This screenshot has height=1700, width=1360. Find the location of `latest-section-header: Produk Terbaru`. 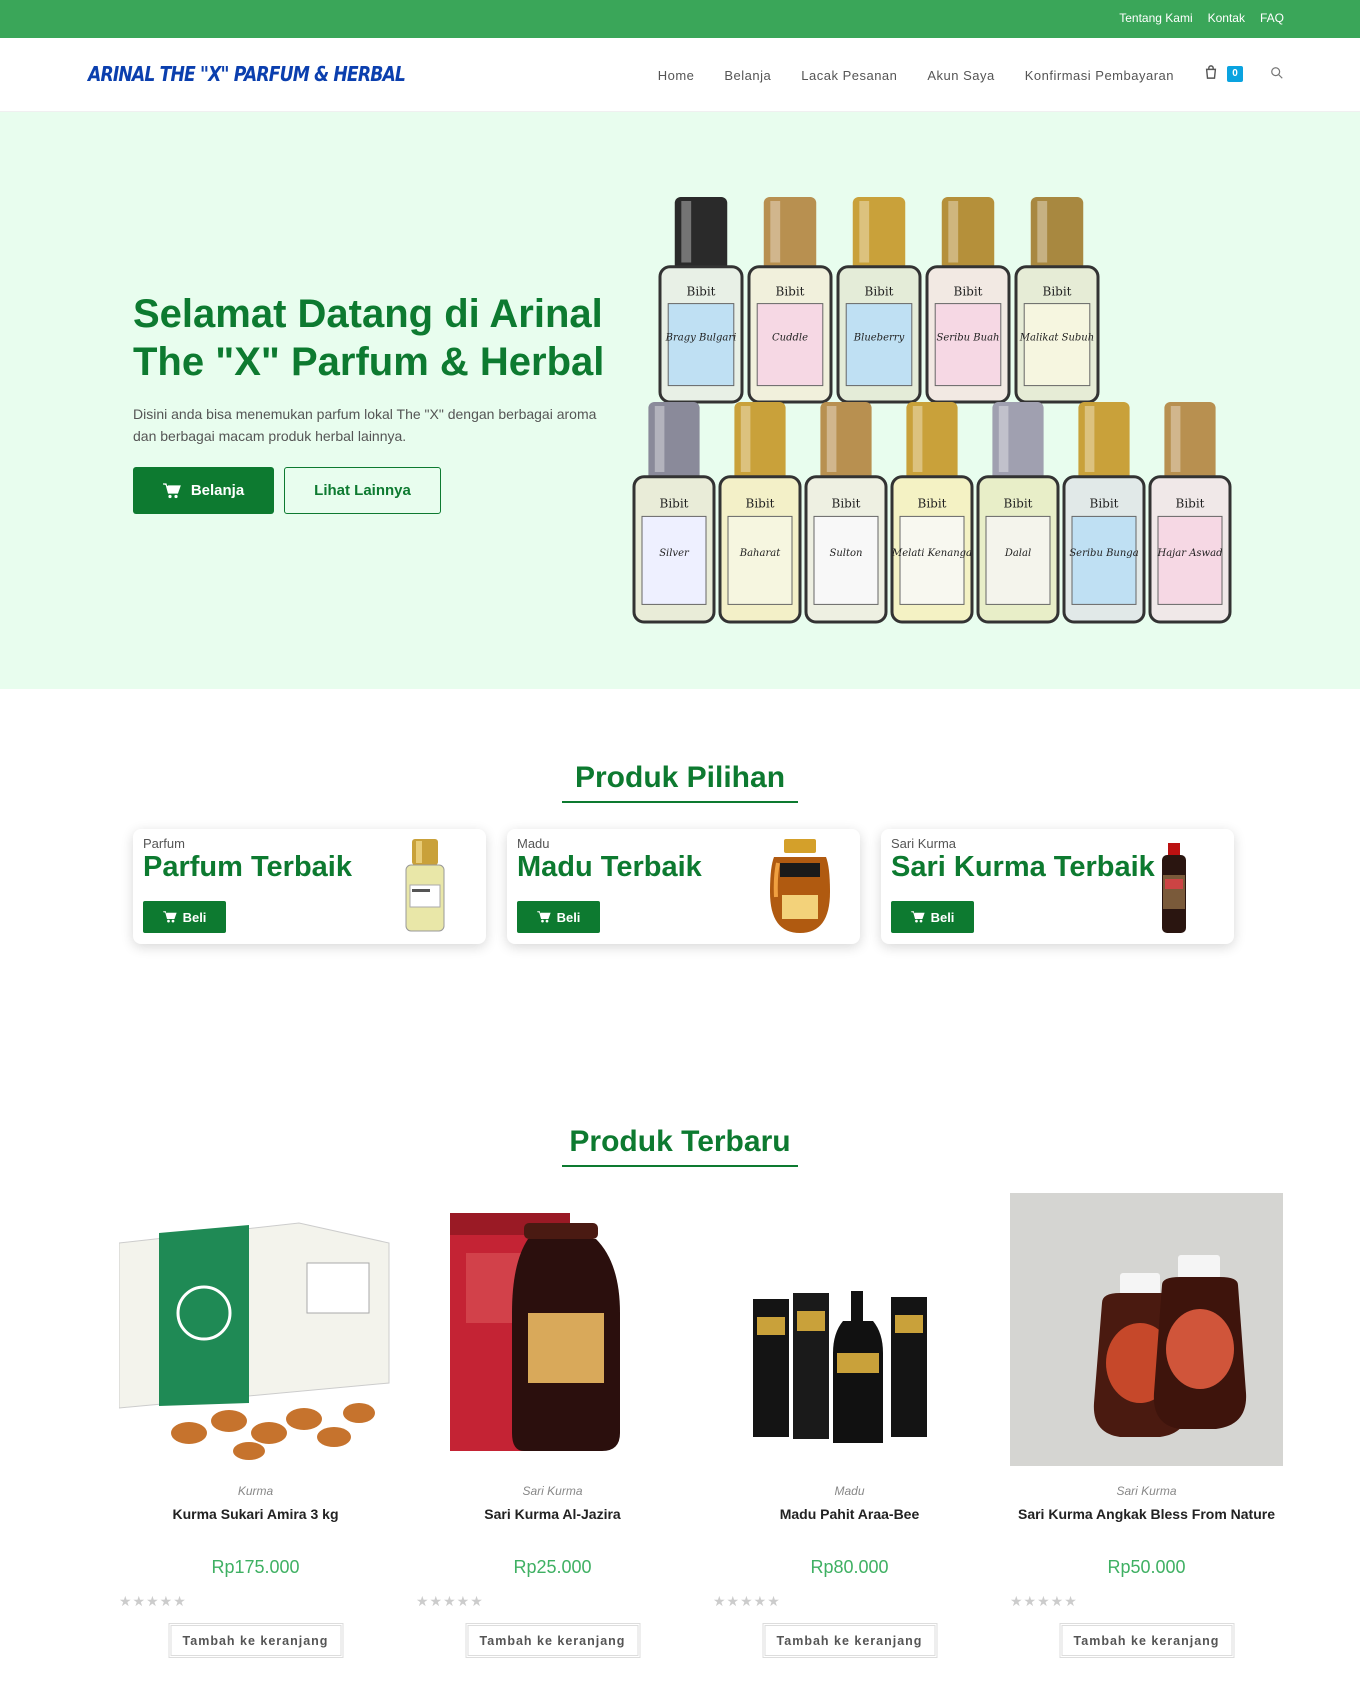

latest-section-header: Produk Terbaru is located at coordinates (680, 1146).